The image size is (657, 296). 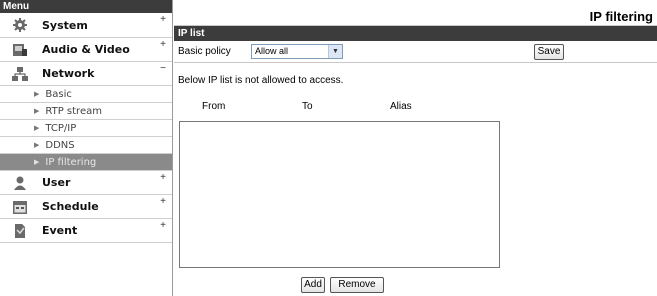 I want to click on menu-item-event: Event +, so click(x=86, y=231).